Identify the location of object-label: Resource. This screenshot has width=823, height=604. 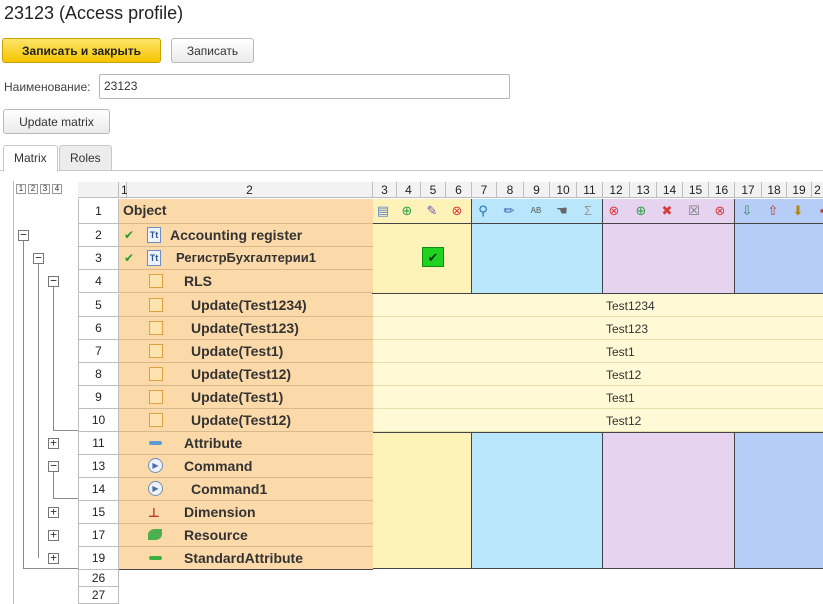
(216, 535).